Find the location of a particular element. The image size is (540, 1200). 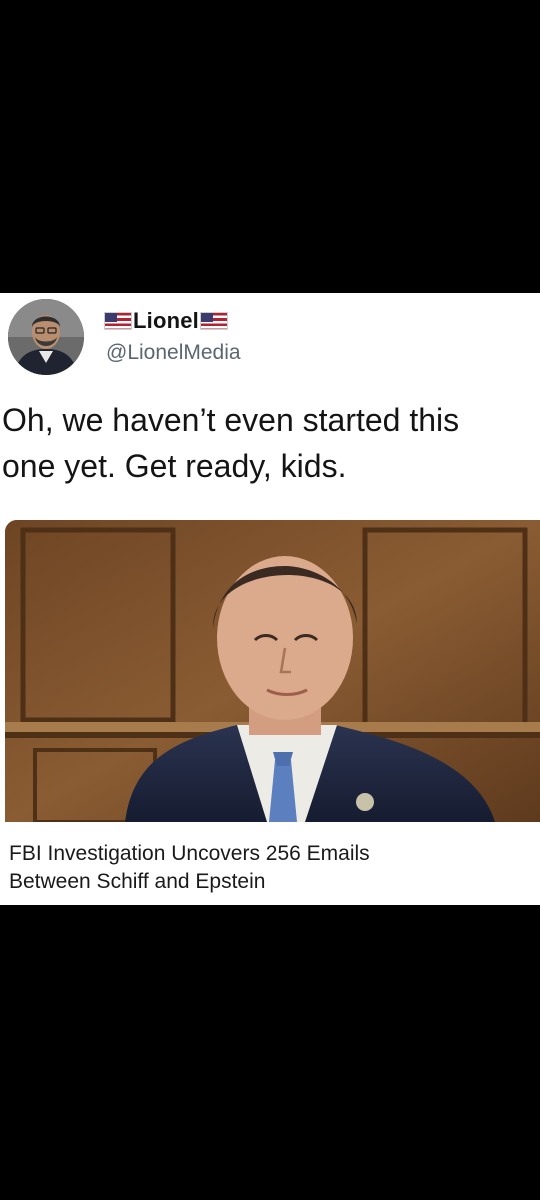

author-name-row: Lionel is located at coordinates (166, 321).